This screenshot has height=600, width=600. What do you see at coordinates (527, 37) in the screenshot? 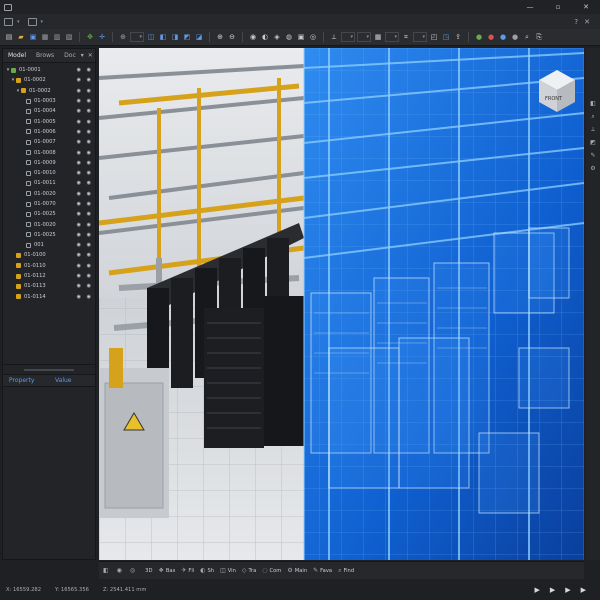
I see `search-icon: ⌕` at bounding box center [527, 37].